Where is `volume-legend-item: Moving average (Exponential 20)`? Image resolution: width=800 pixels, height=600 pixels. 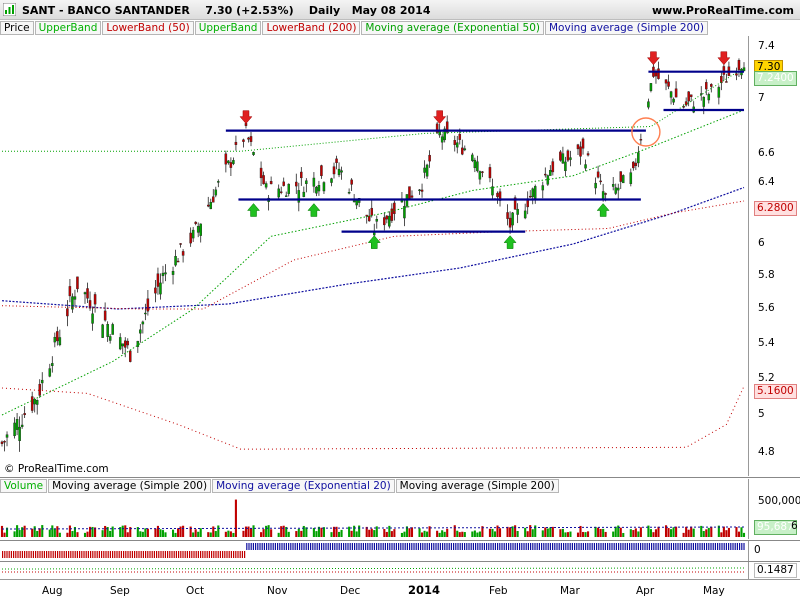 volume-legend-item: Moving average (Exponential 20) is located at coordinates (303, 486).